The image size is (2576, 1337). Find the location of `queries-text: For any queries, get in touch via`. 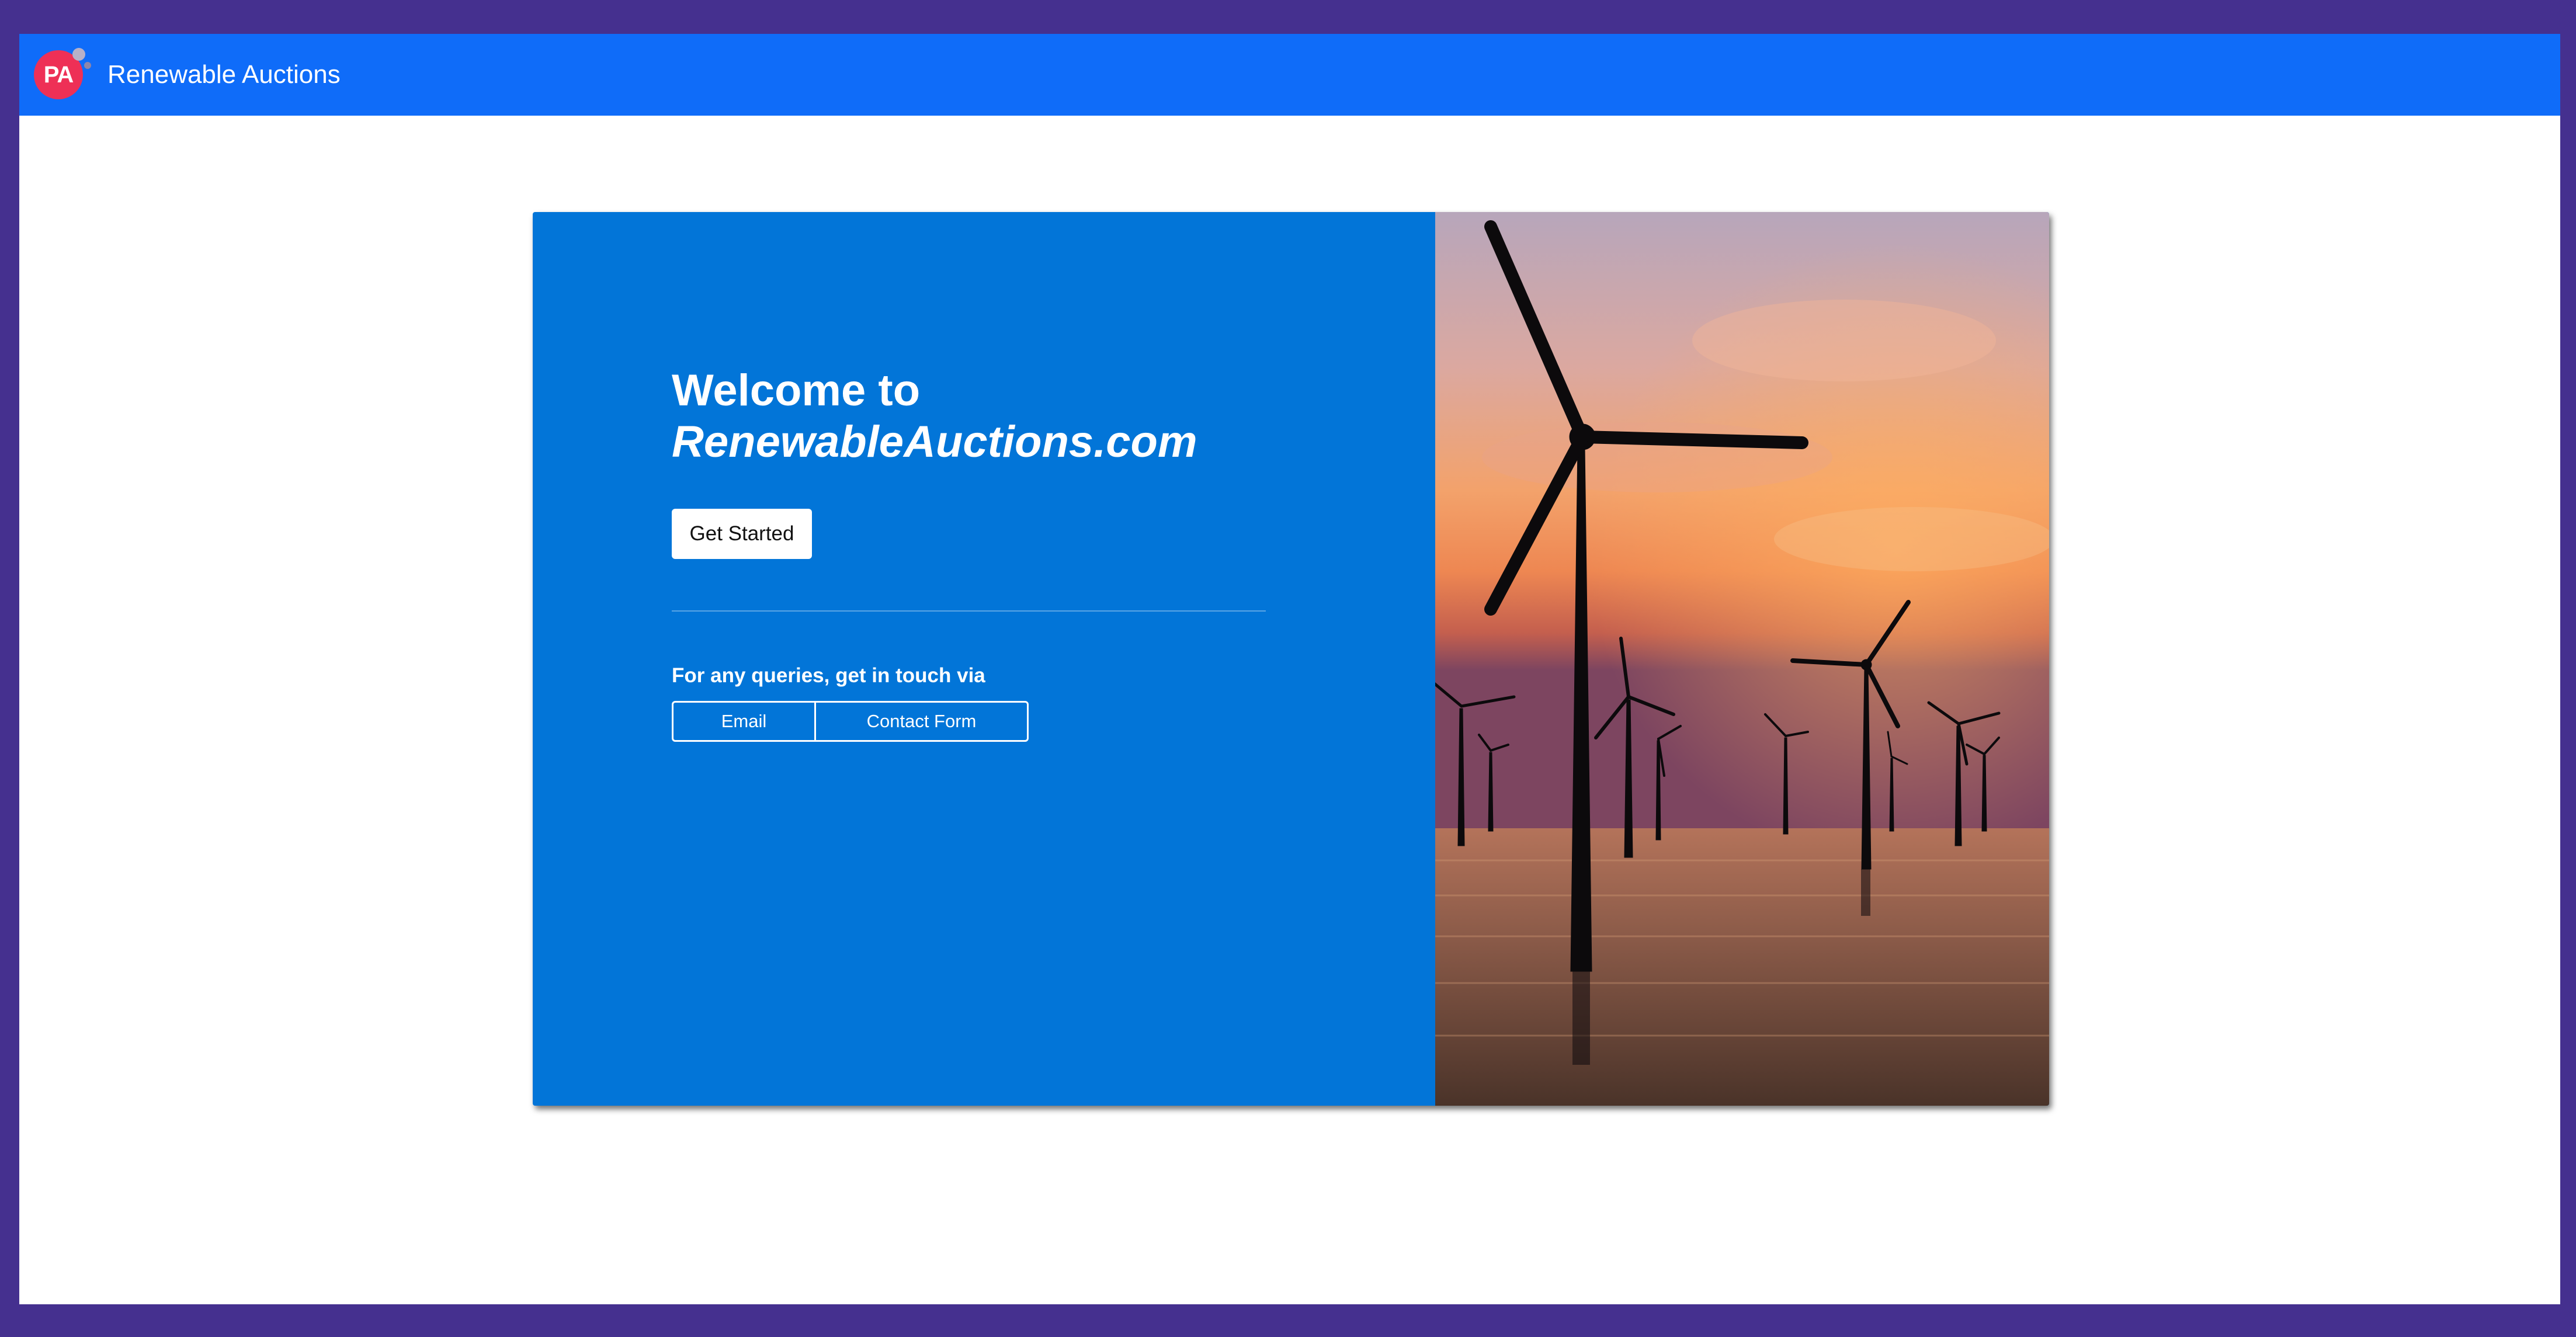

queries-text: For any queries, get in touch via is located at coordinates (828, 676).